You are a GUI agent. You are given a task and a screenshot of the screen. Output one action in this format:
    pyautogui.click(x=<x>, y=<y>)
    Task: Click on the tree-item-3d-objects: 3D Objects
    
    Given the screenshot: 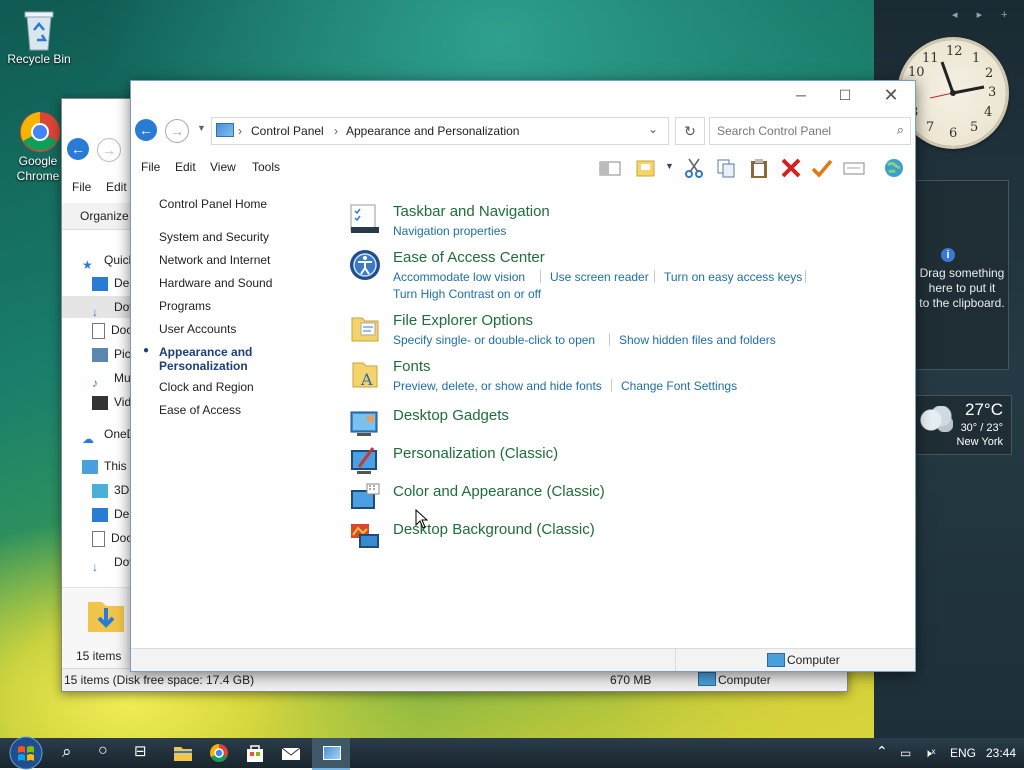 What is the action you would take?
    pyautogui.click(x=112, y=490)
    